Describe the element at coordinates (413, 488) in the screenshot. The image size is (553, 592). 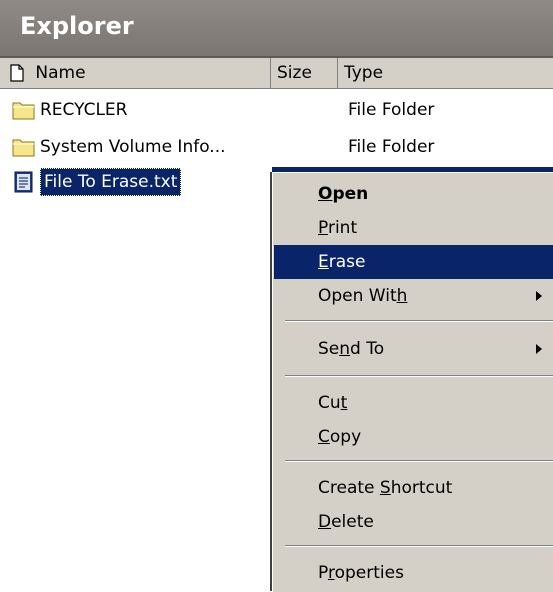
I see `menu-item-create-shortcut: Create Shortcut` at that location.